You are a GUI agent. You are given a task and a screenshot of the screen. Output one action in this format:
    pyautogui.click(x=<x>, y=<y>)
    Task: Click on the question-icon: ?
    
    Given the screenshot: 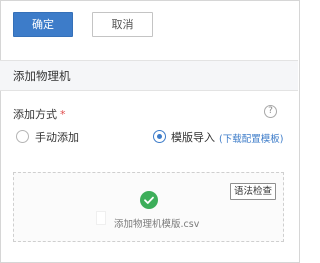 What is the action you would take?
    pyautogui.click(x=270, y=111)
    